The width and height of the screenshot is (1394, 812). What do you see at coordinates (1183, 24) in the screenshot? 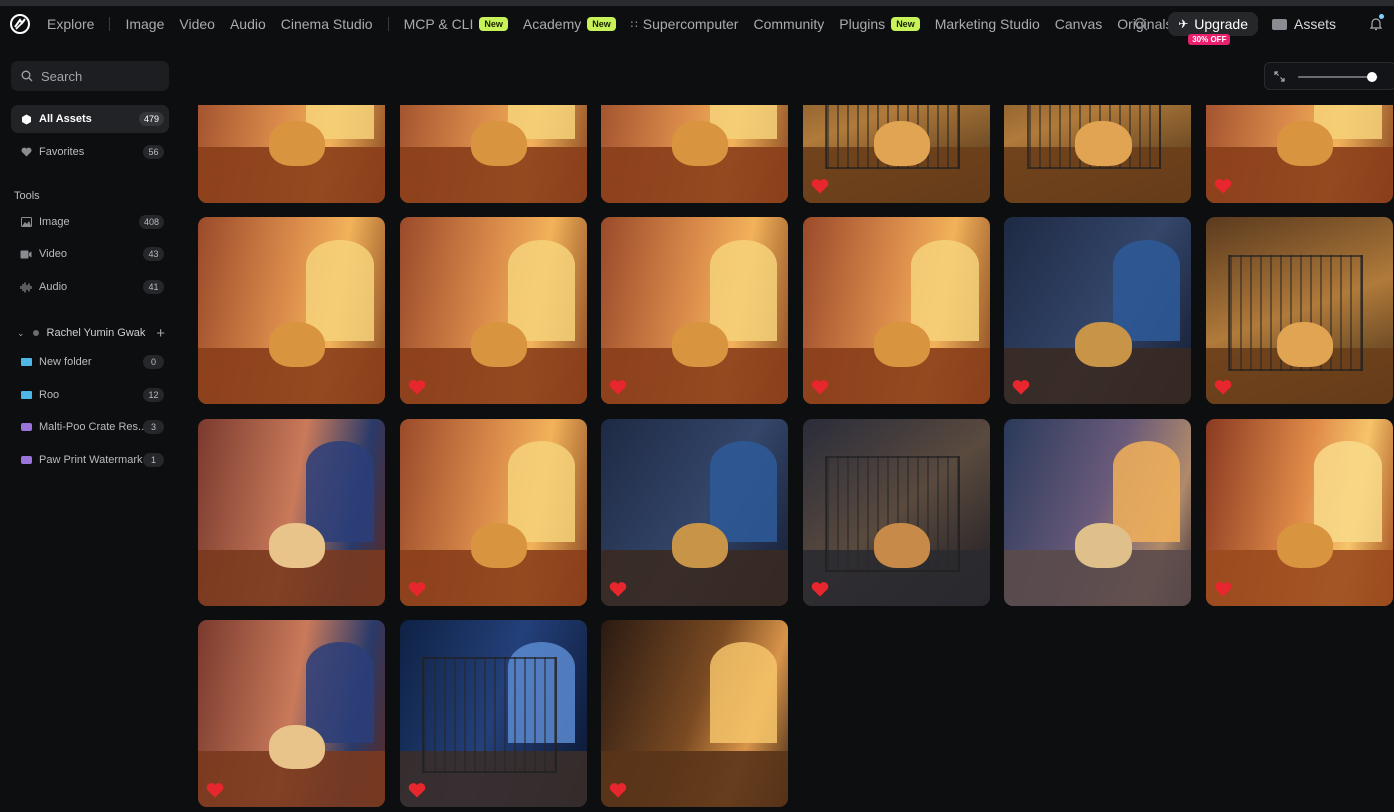
I see `rocket-icon: ✈` at bounding box center [1183, 24].